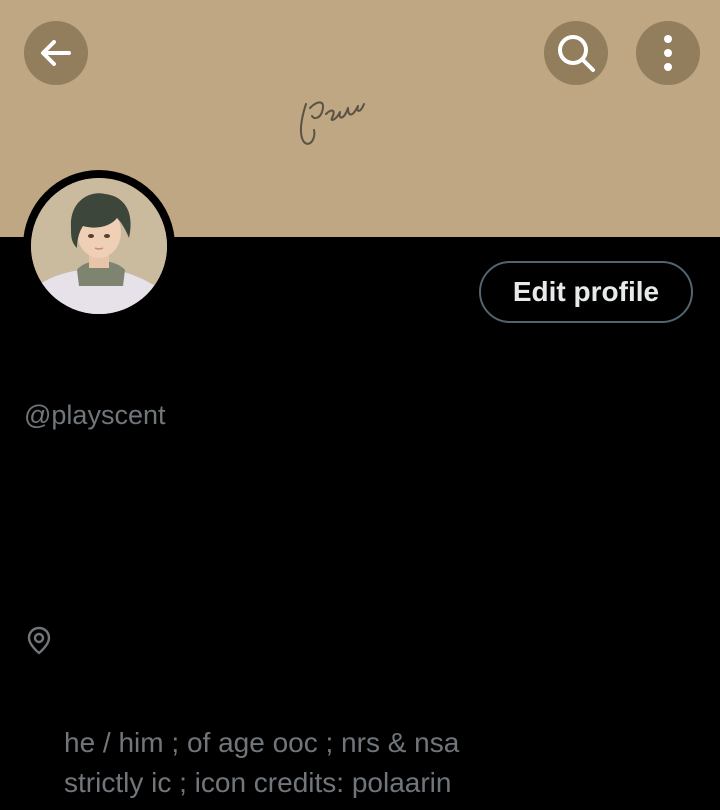 This screenshot has width=720, height=810. I want to click on search-icon, so click(576, 53).